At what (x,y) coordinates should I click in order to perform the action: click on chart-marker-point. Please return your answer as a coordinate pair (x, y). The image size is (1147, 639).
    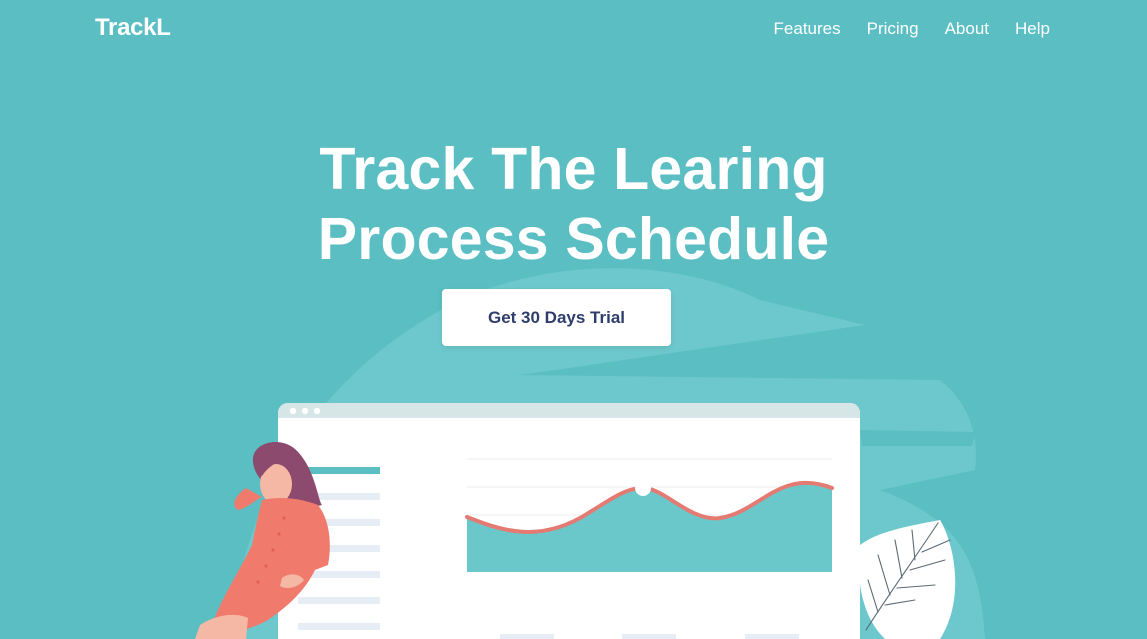
    Looking at the image, I should click on (643, 488).